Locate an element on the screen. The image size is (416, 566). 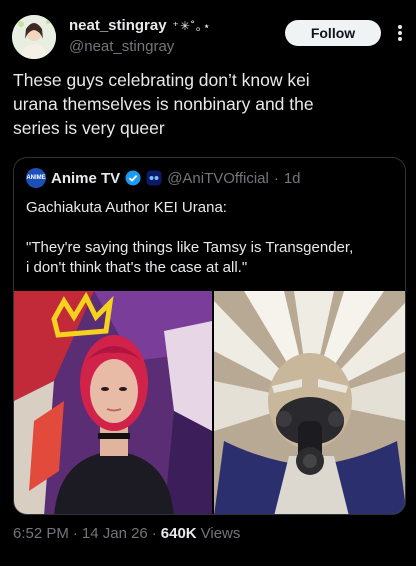
more-options-button is located at coordinates (400, 33).